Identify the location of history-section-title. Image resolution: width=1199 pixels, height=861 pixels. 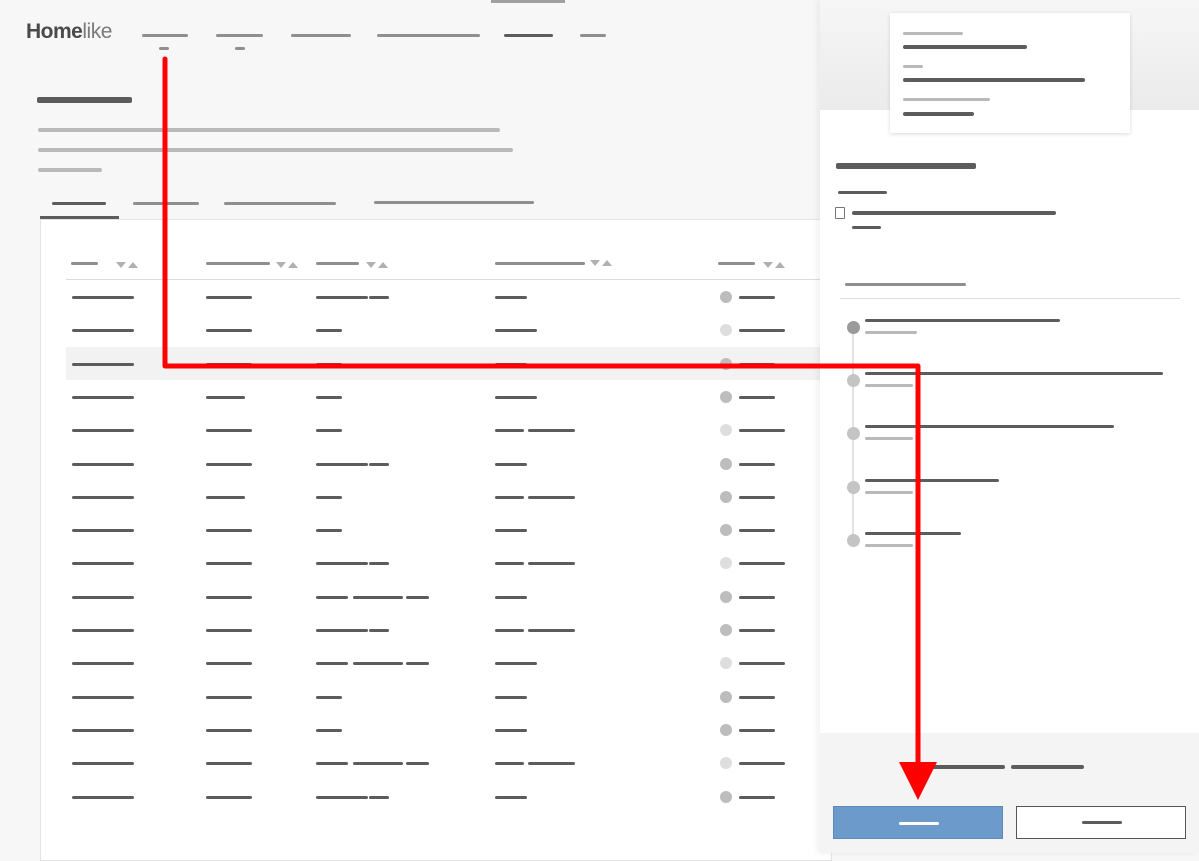
(905, 284).